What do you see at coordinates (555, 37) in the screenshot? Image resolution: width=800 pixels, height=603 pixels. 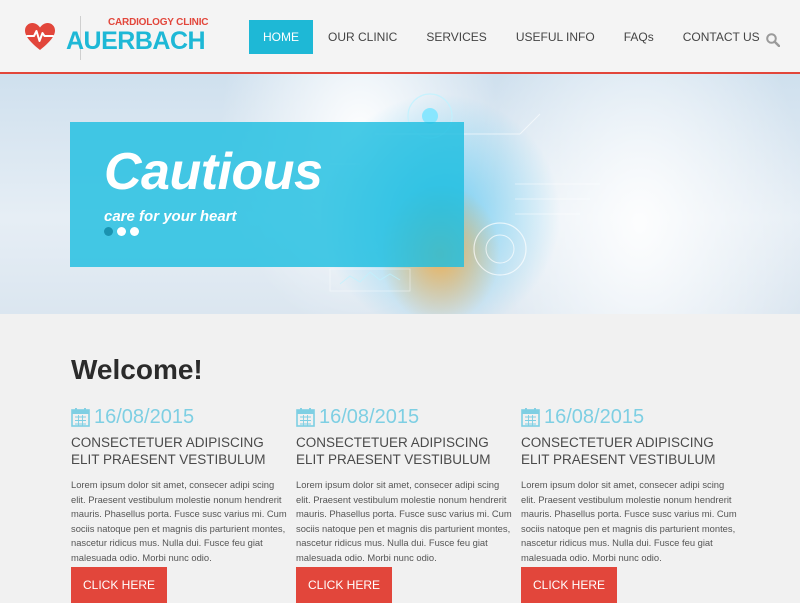 I see `nav-useful-info: USEFUL INFO` at bounding box center [555, 37].